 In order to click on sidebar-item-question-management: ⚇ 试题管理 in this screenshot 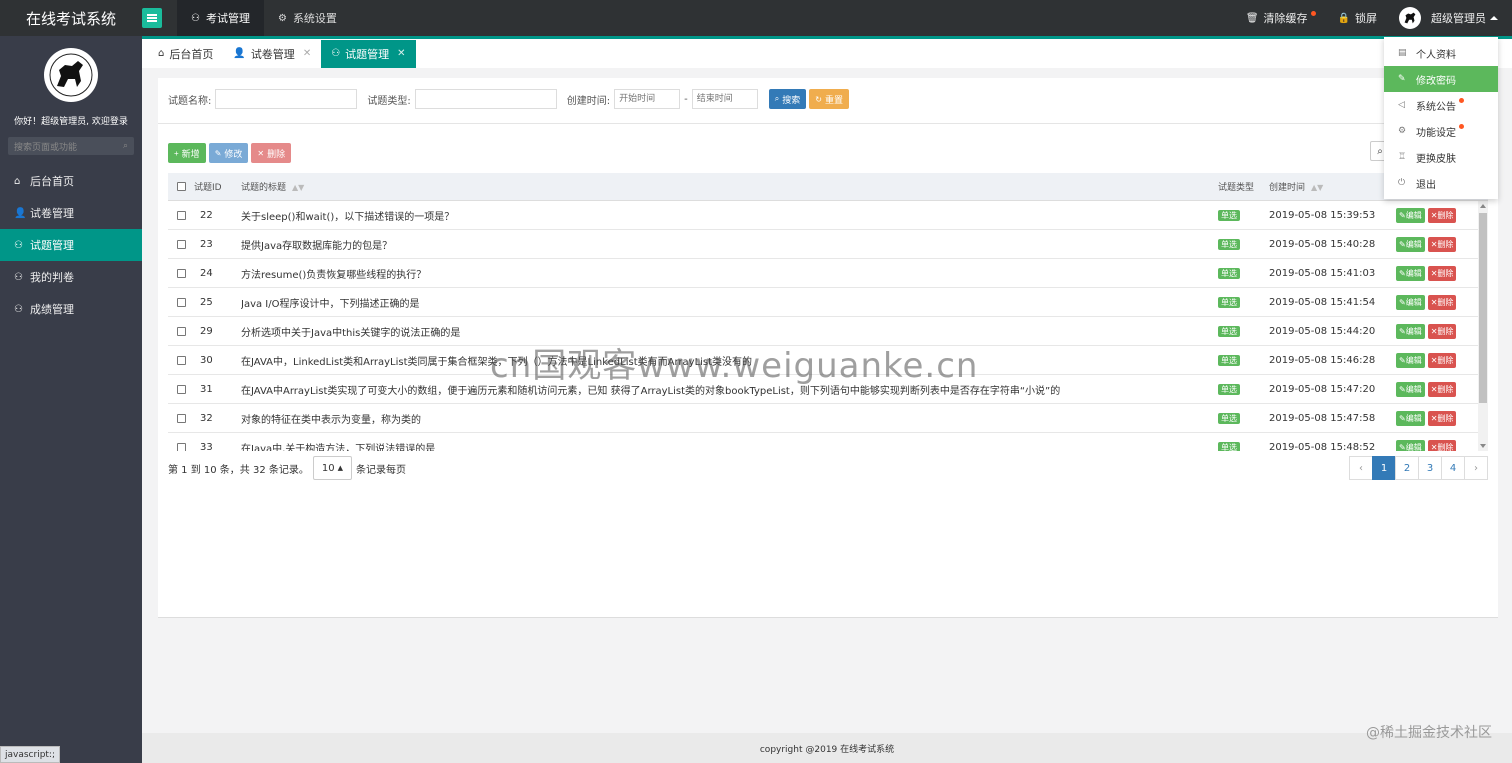, I will do `click(71, 245)`.